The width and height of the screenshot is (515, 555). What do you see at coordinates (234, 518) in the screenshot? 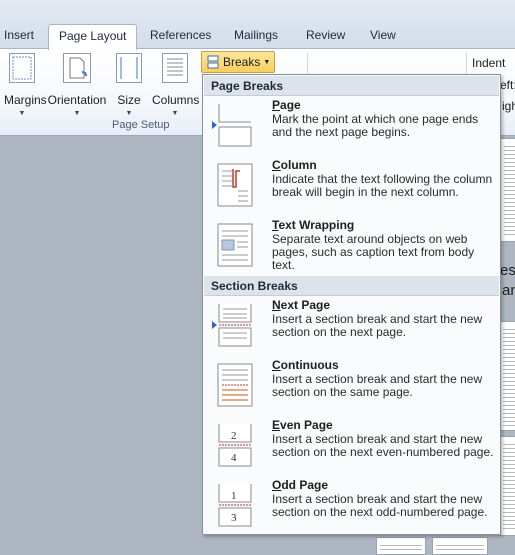
I see `svg-text: 3` at bounding box center [234, 518].